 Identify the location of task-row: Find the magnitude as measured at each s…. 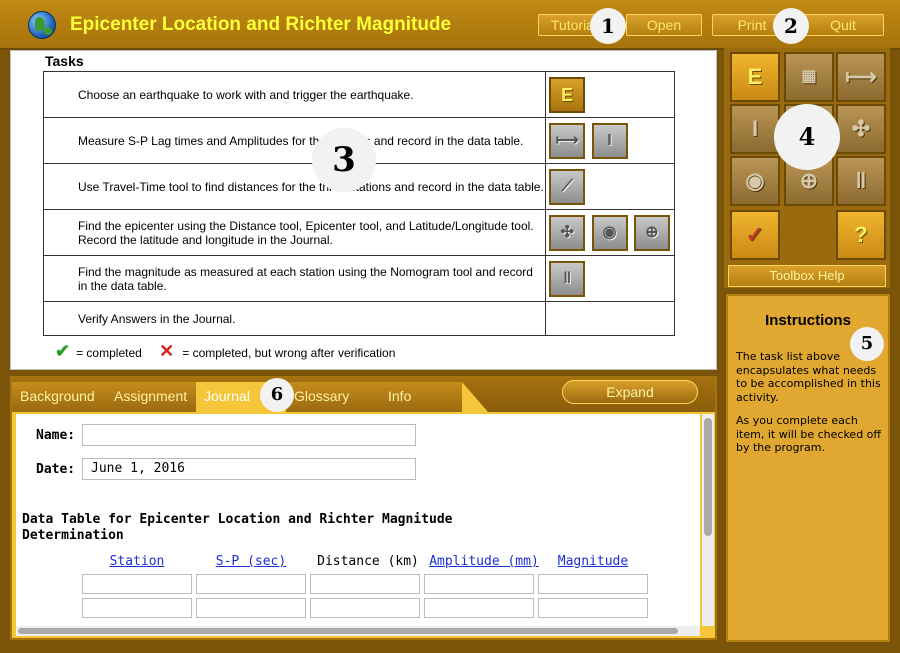
(358, 278).